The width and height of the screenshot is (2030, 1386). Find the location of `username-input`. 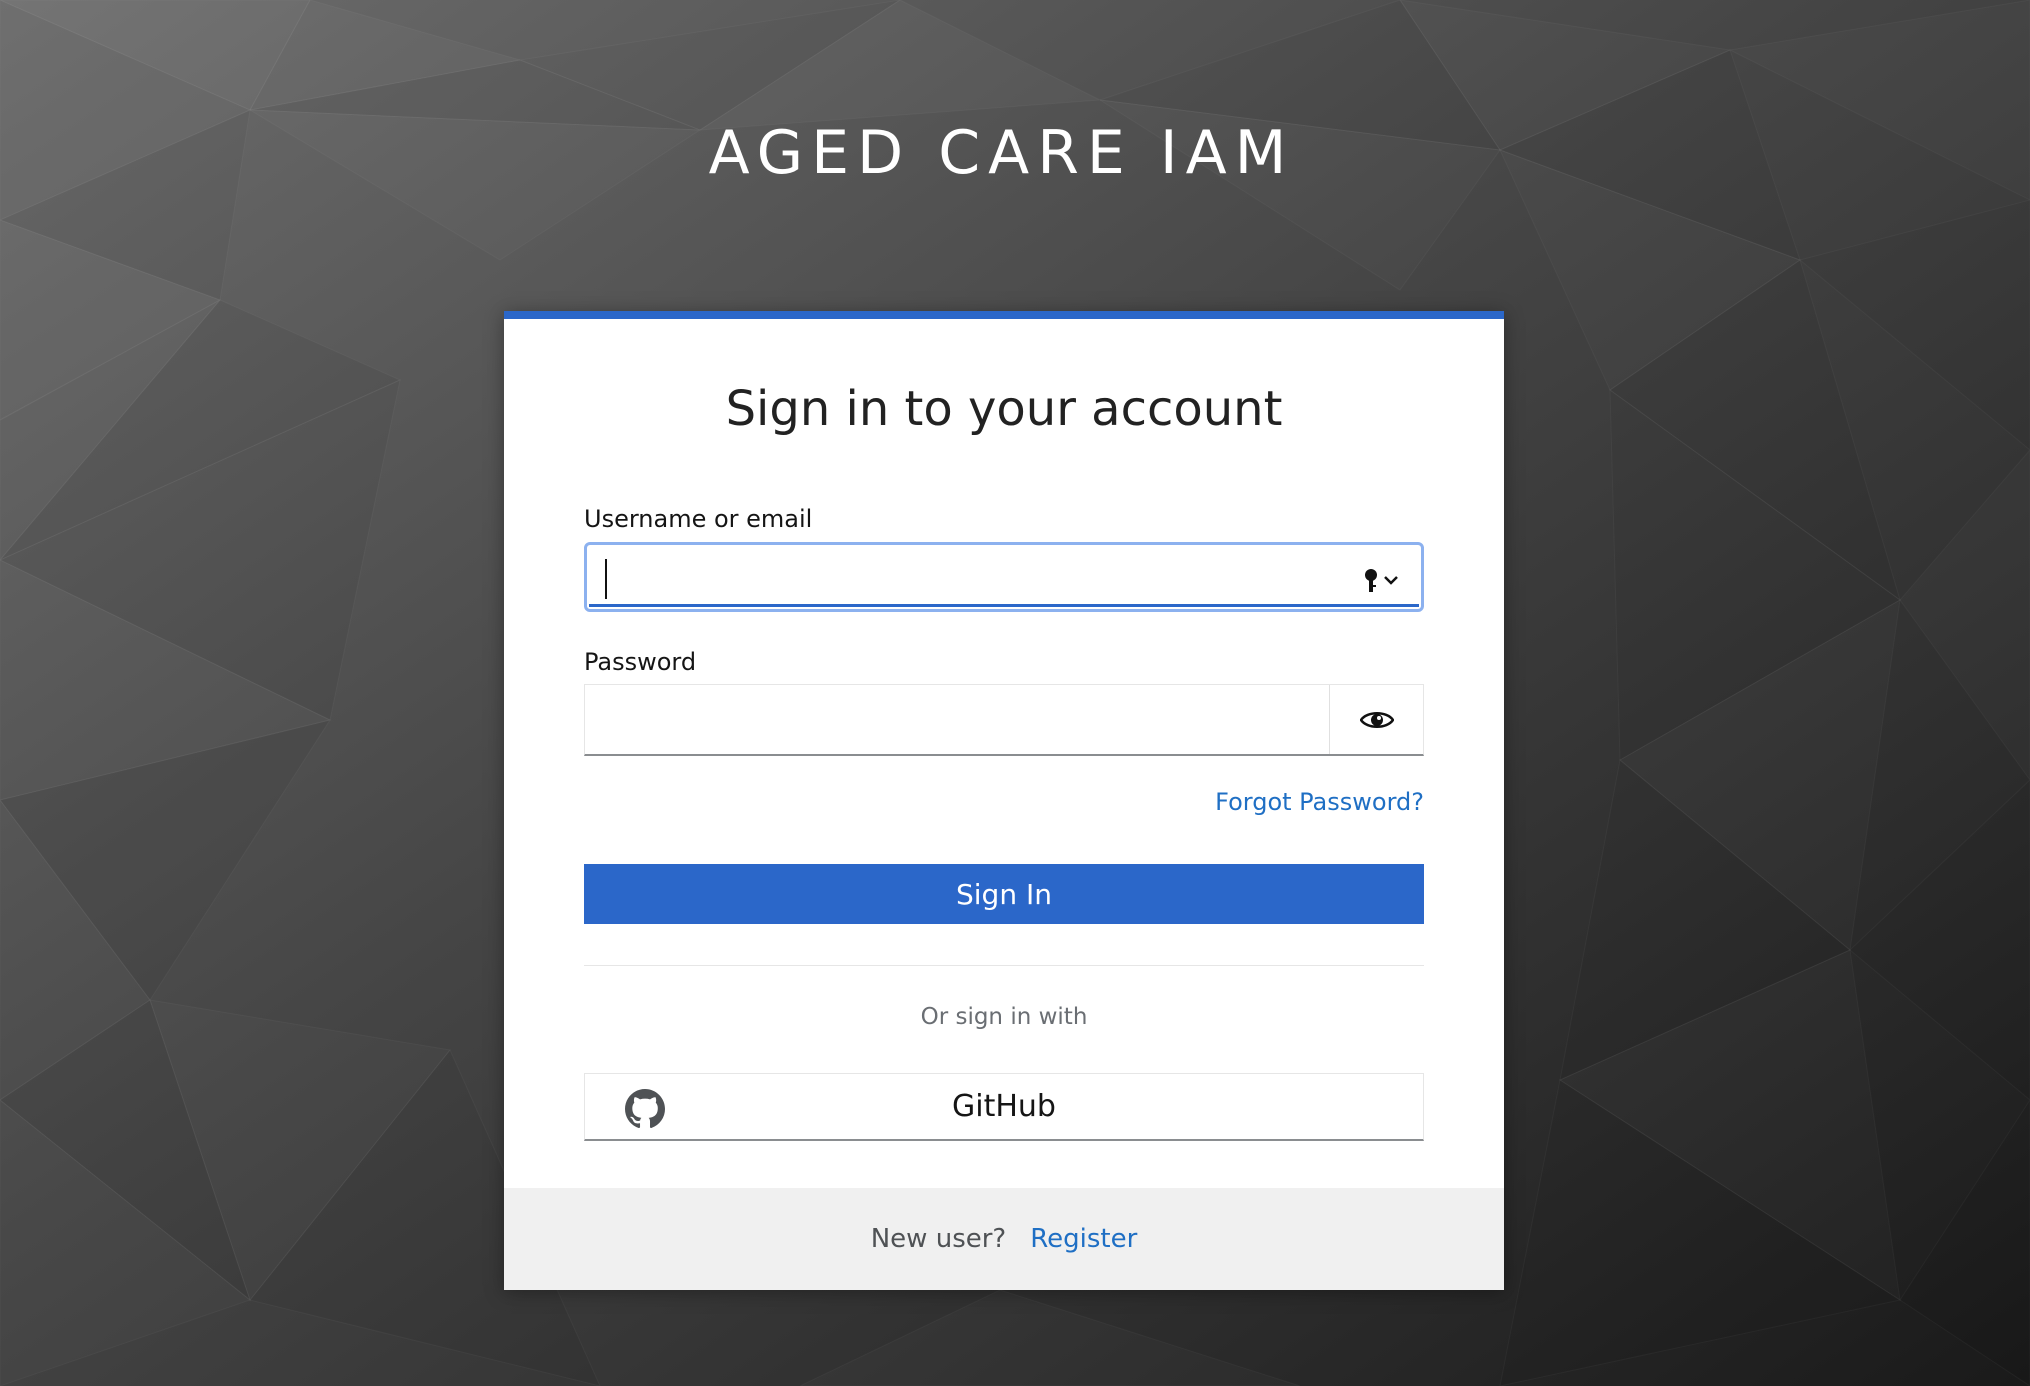

username-input is located at coordinates (1004, 577).